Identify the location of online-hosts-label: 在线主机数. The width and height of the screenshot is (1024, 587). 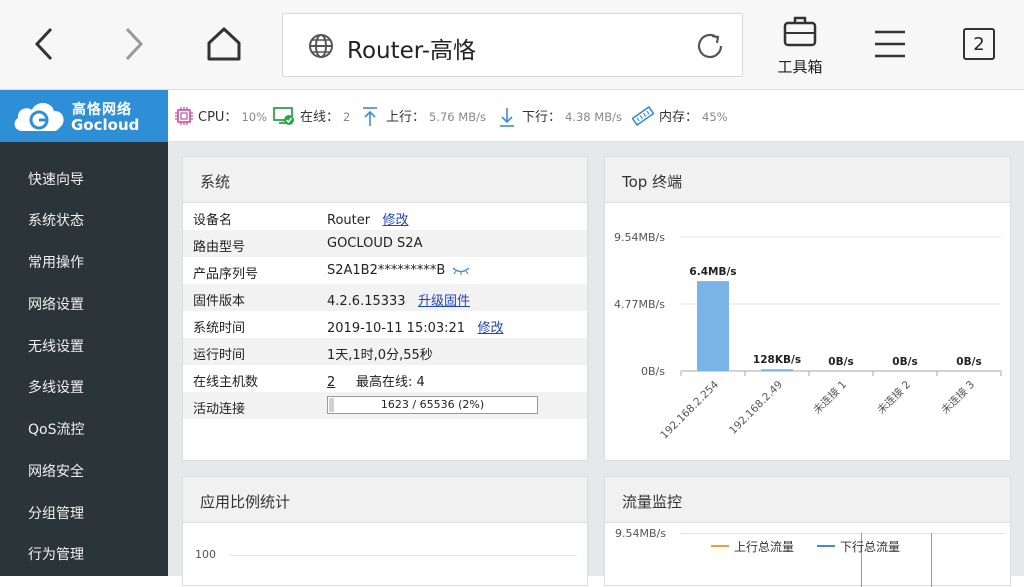
(226, 382).